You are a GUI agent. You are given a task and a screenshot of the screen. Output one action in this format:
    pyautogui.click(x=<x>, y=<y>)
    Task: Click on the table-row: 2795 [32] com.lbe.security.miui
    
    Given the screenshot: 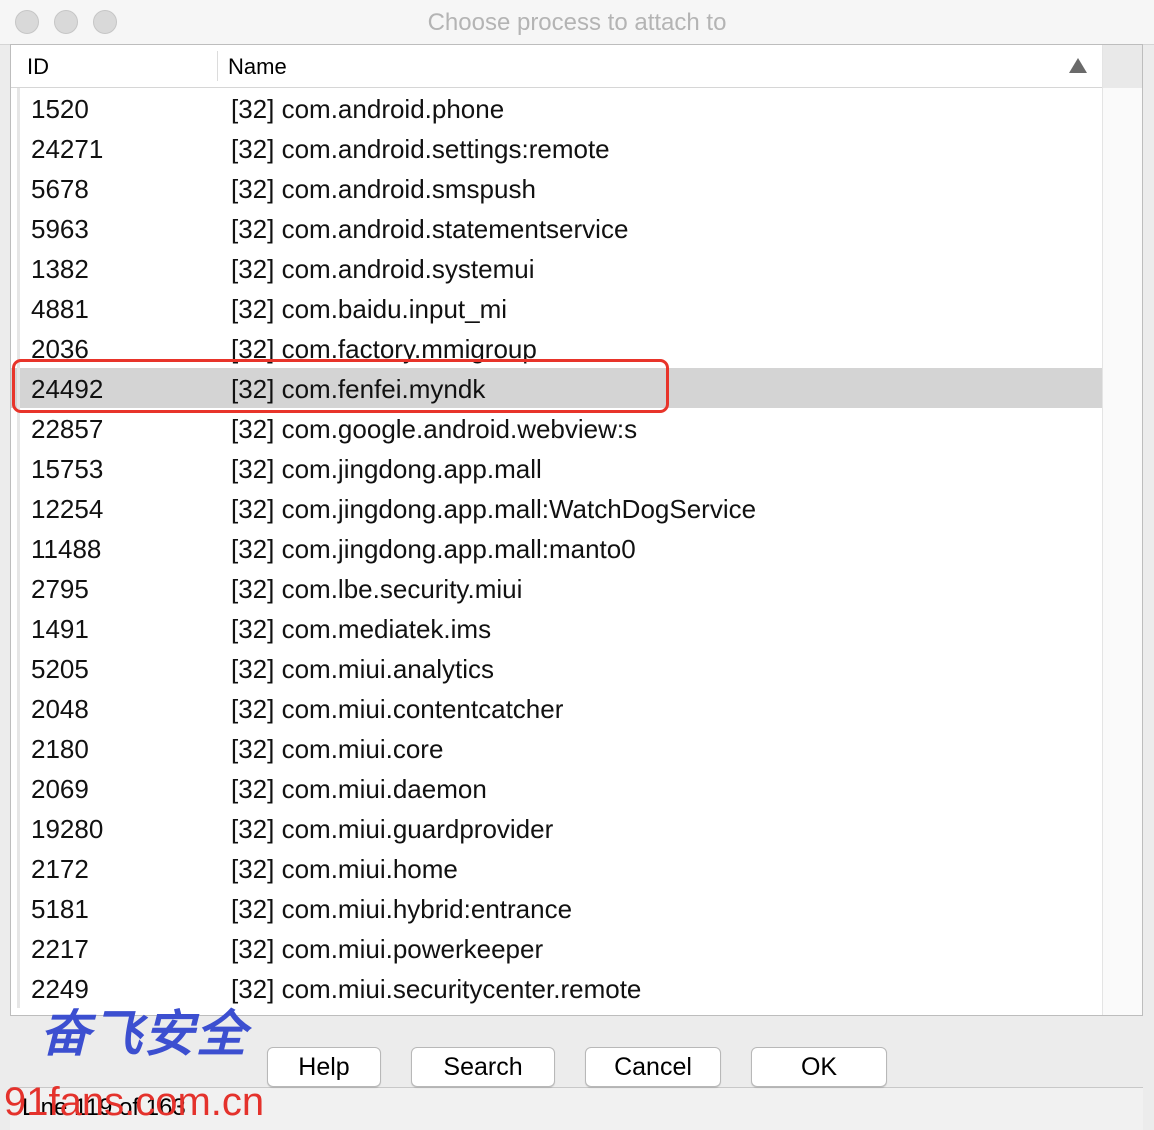 What is the action you would take?
    pyautogui.click(x=556, y=588)
    